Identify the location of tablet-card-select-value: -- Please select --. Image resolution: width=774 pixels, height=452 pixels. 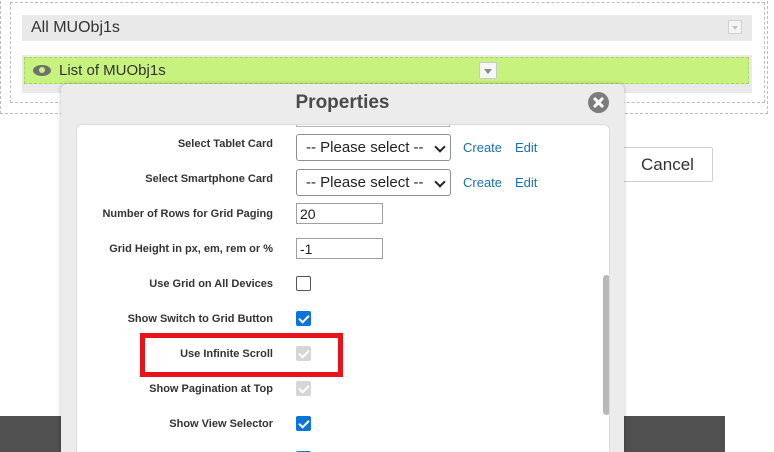
(365, 147).